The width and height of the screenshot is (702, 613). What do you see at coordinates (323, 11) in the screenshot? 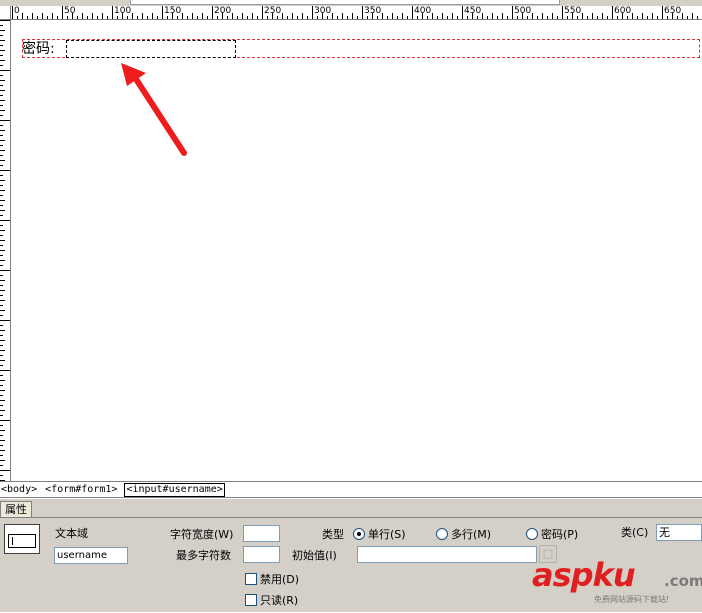
I see `ruler-label: 300` at bounding box center [323, 11].